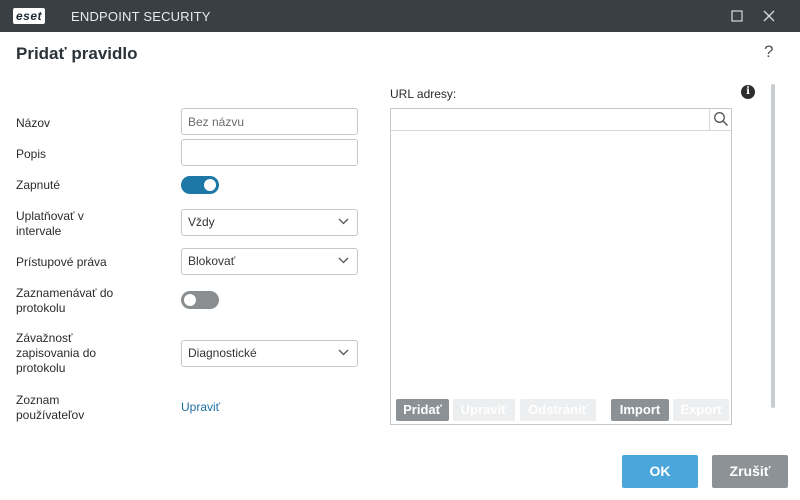 The width and height of the screenshot is (800, 500). What do you see at coordinates (484, 410) in the screenshot?
I see `edit-url-button: Upraviť` at bounding box center [484, 410].